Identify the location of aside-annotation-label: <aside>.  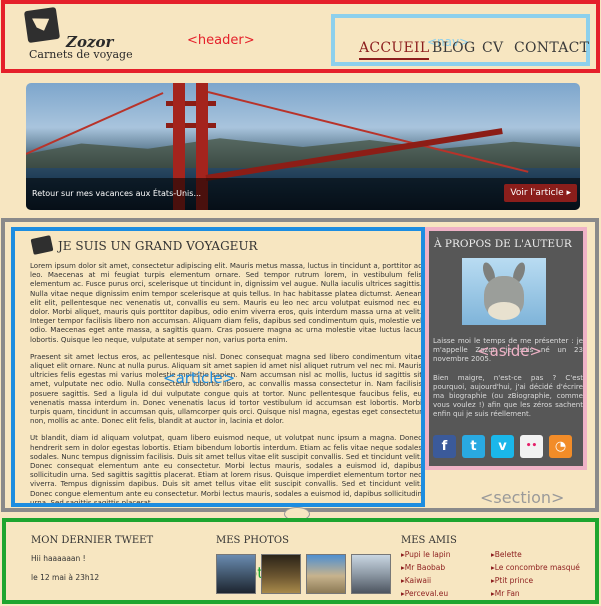
(510, 351).